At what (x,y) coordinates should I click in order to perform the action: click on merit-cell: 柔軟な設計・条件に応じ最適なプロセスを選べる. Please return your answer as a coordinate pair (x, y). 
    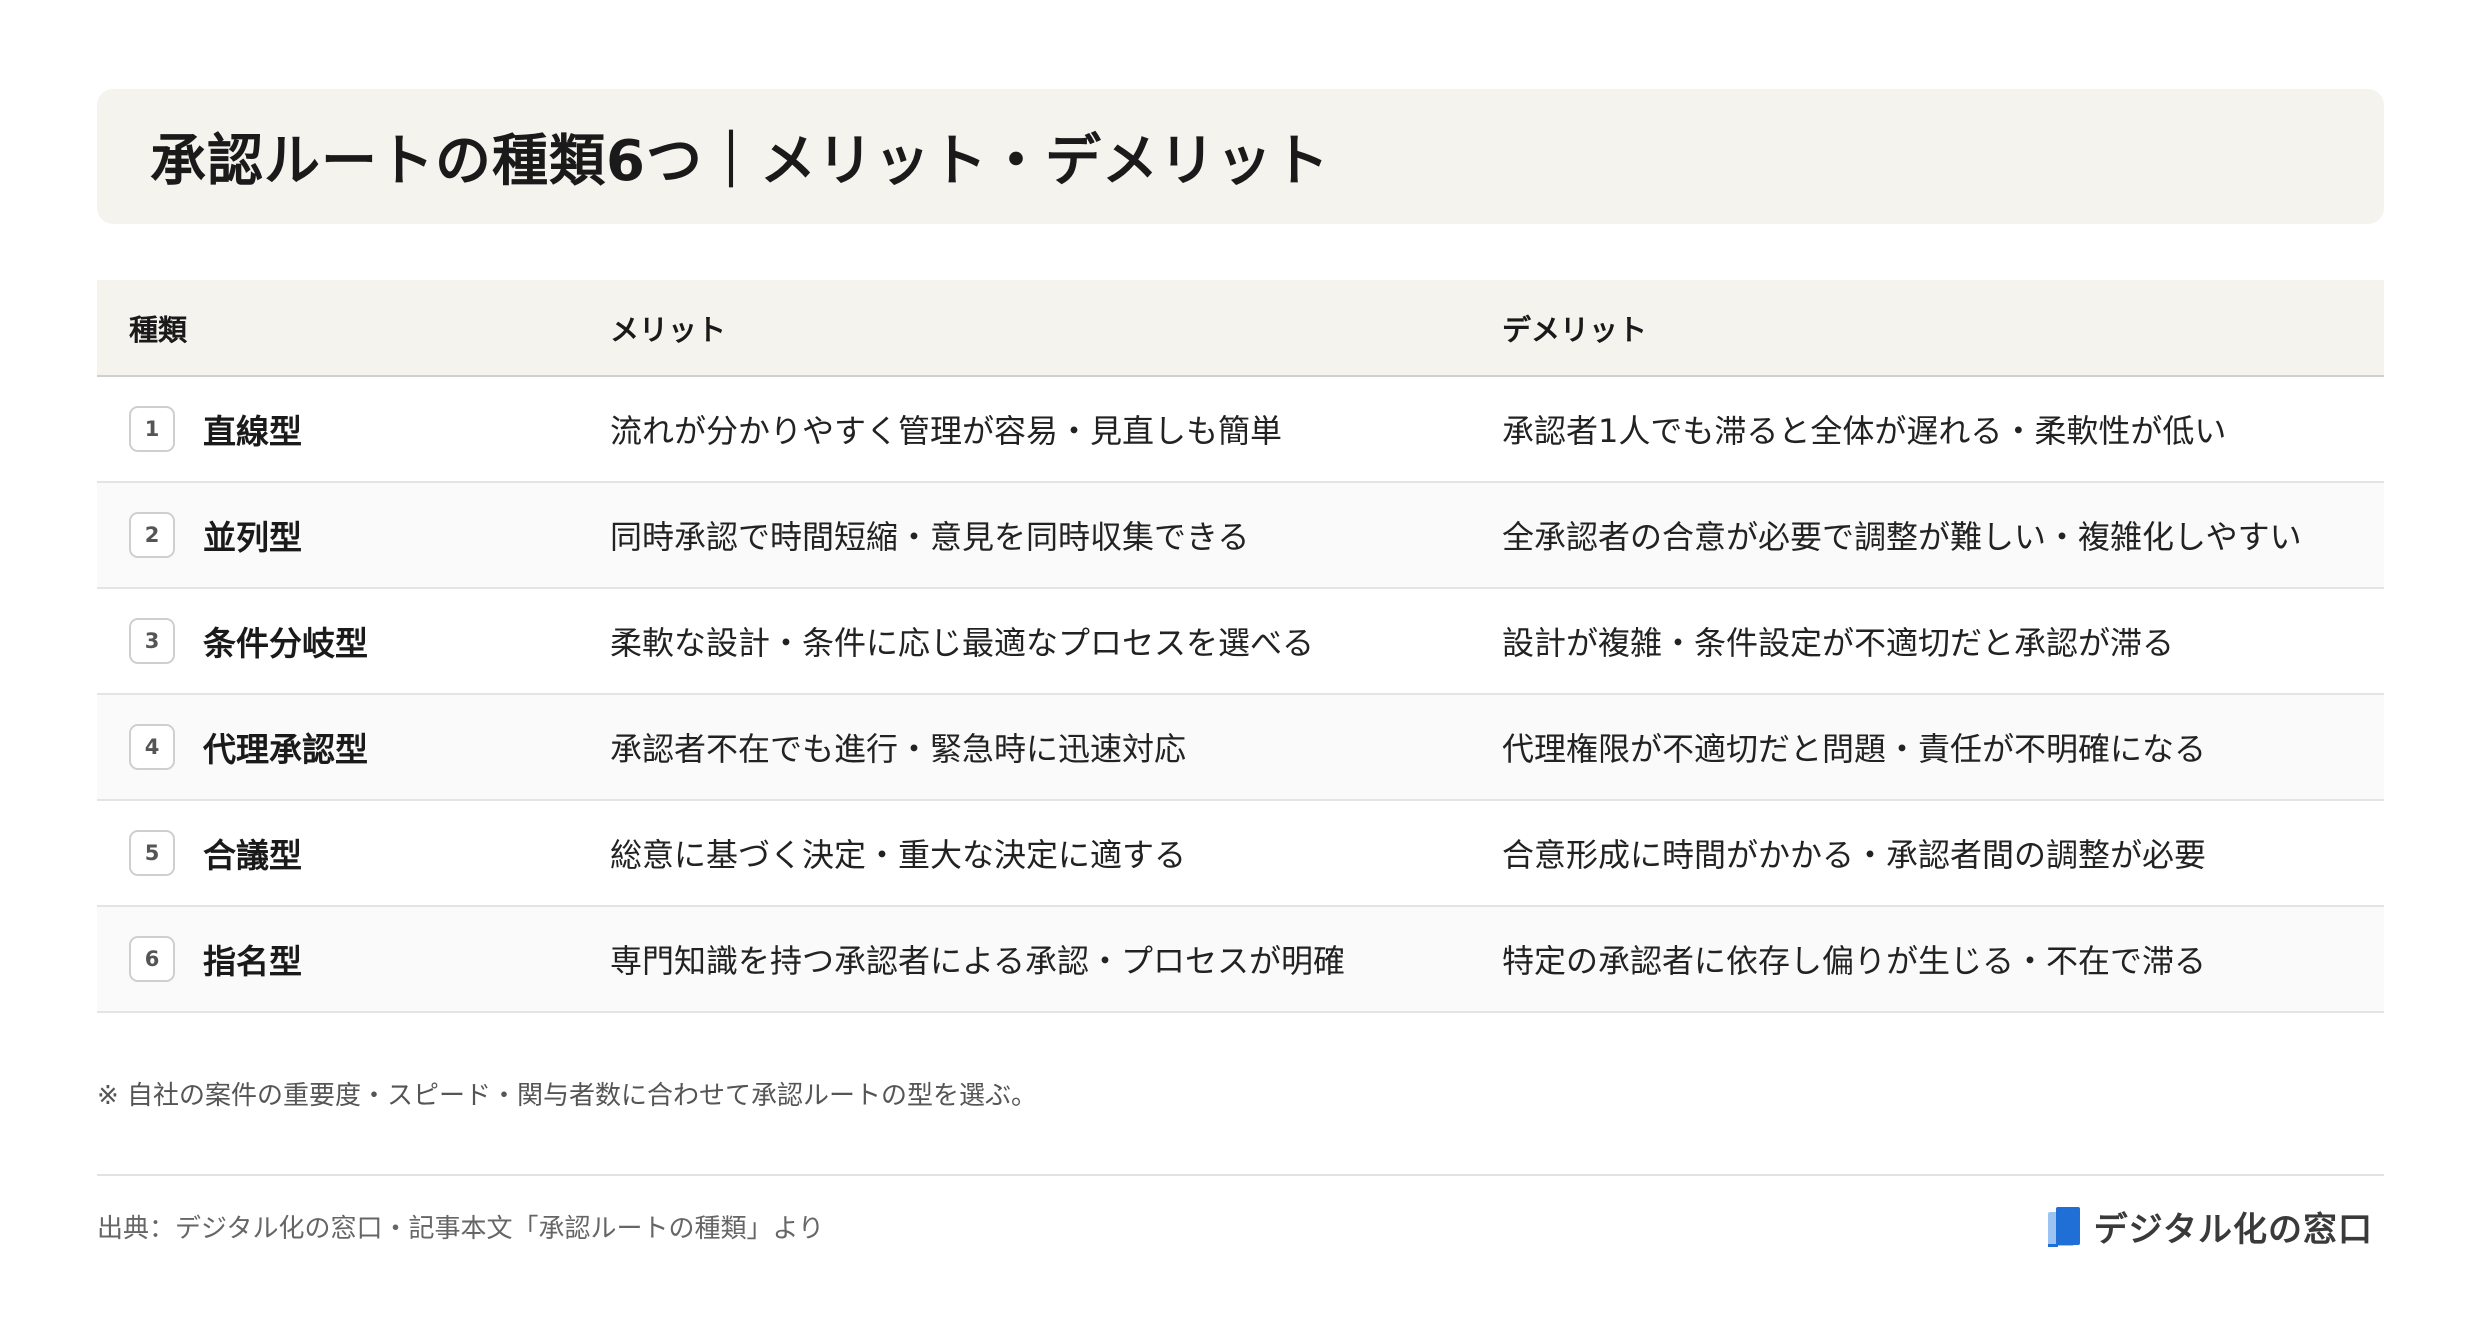
    Looking at the image, I should click on (1046, 641).